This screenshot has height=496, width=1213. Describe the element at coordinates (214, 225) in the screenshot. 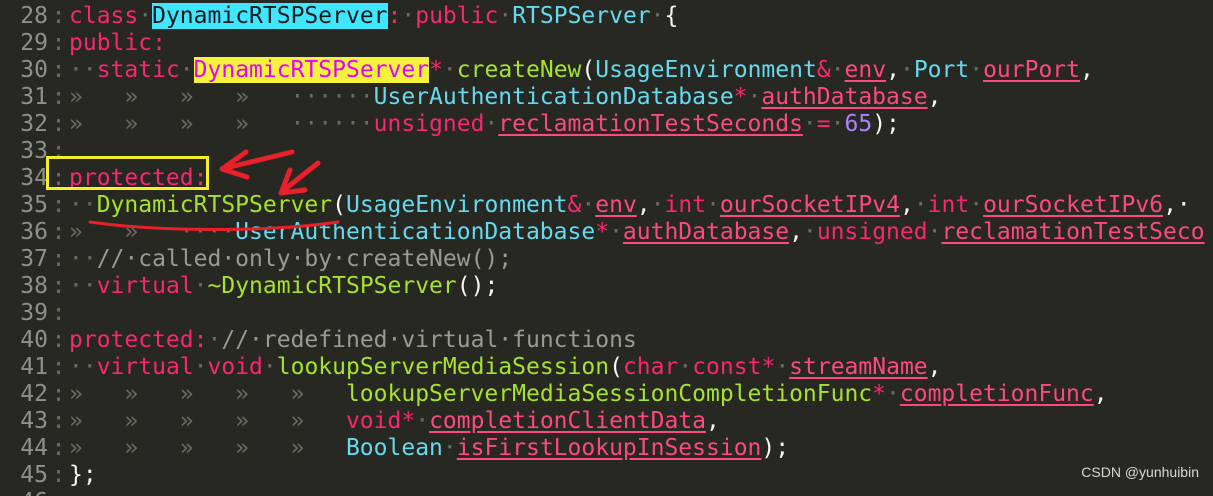

I see `constructor-underline` at that location.